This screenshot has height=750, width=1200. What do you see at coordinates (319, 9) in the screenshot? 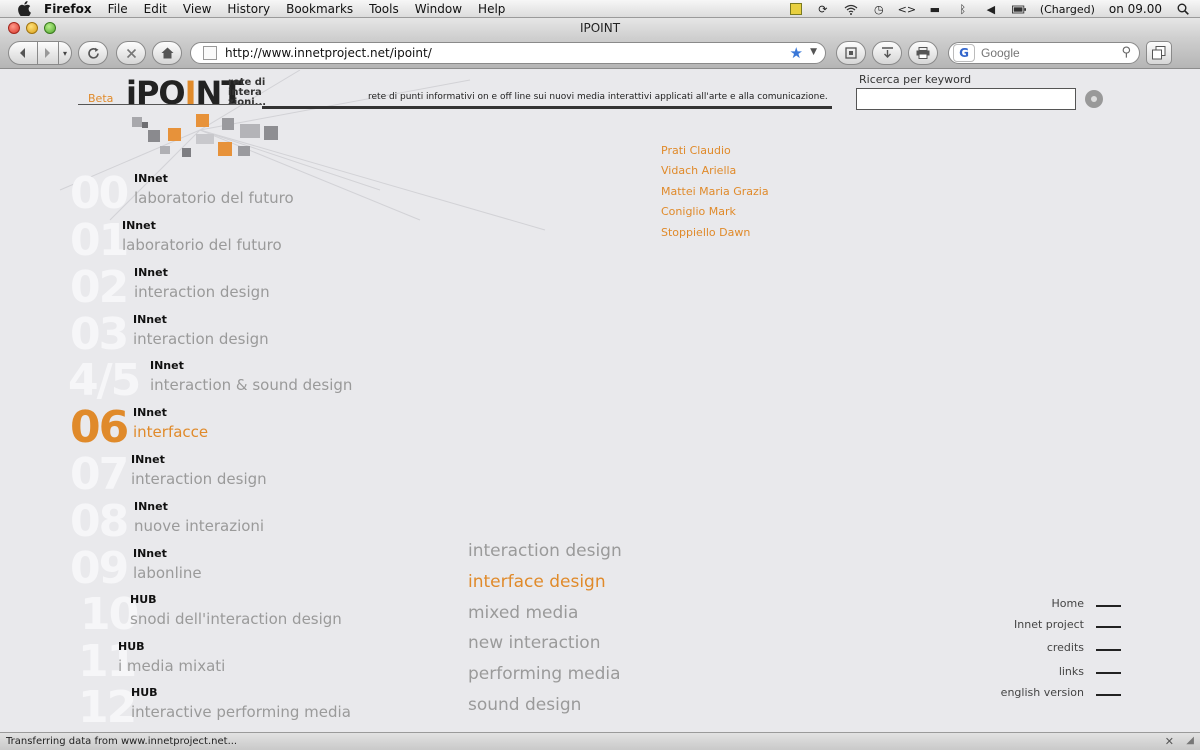
I see `menu-bookmarks: Bookmarks` at bounding box center [319, 9].